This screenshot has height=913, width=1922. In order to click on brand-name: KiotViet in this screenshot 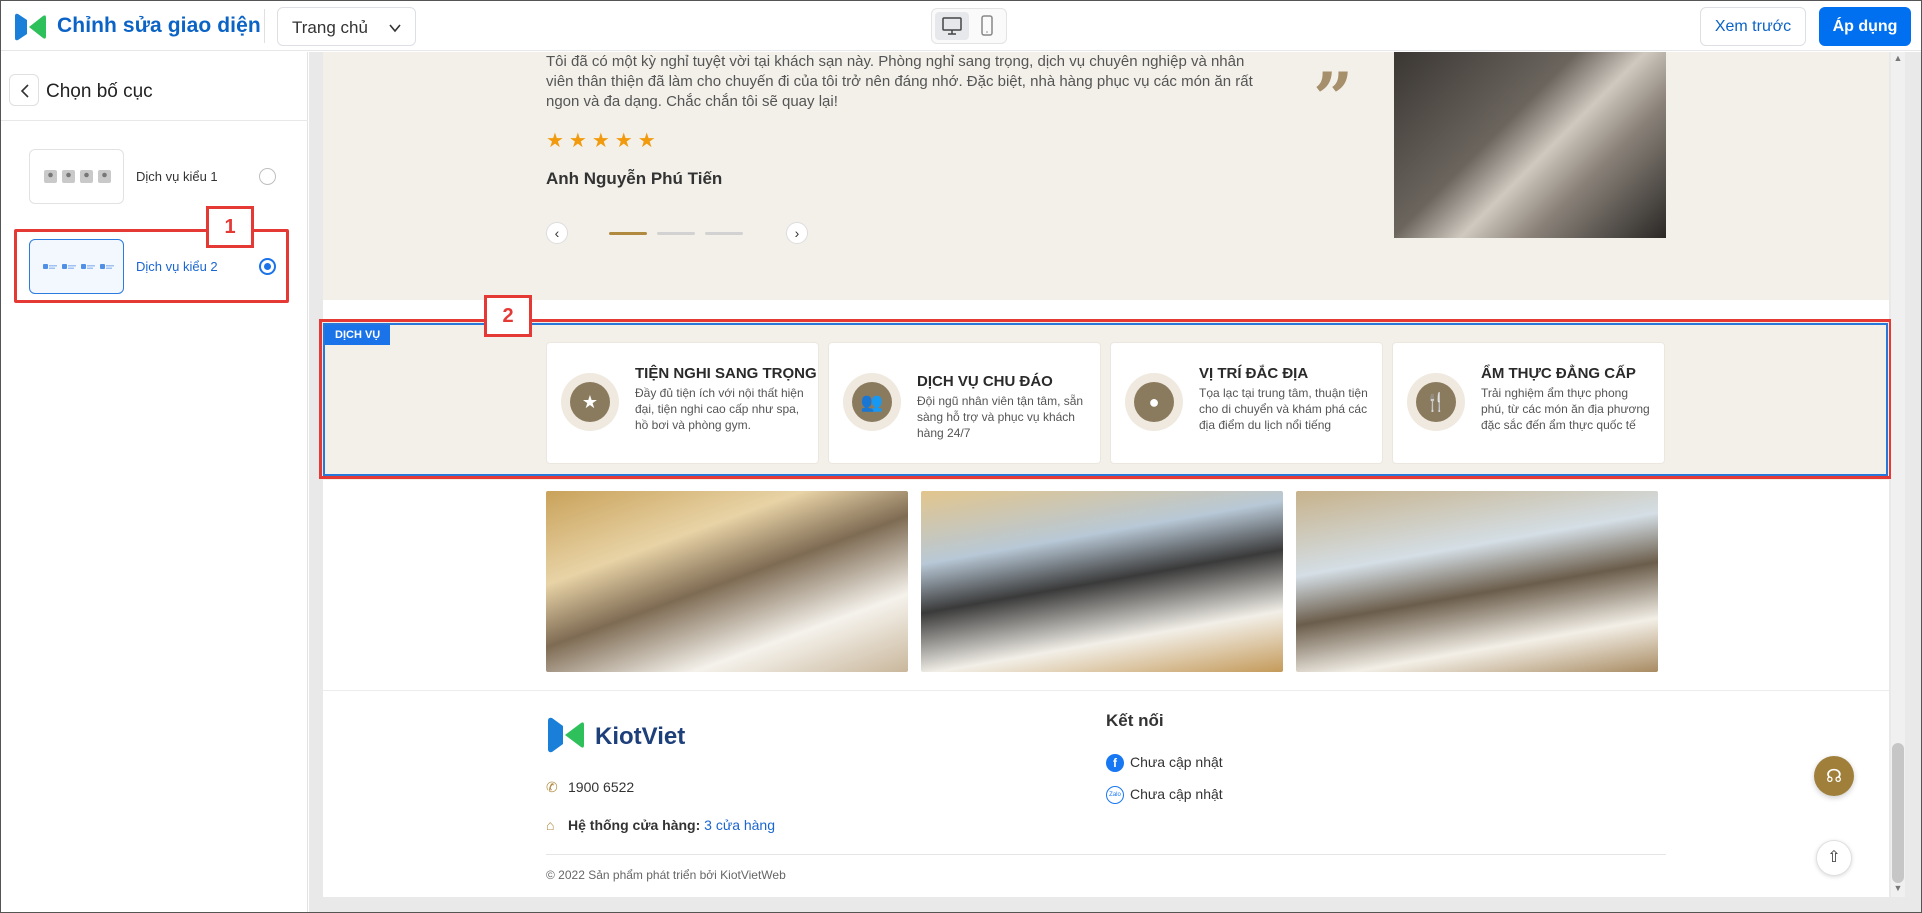, I will do `click(640, 736)`.